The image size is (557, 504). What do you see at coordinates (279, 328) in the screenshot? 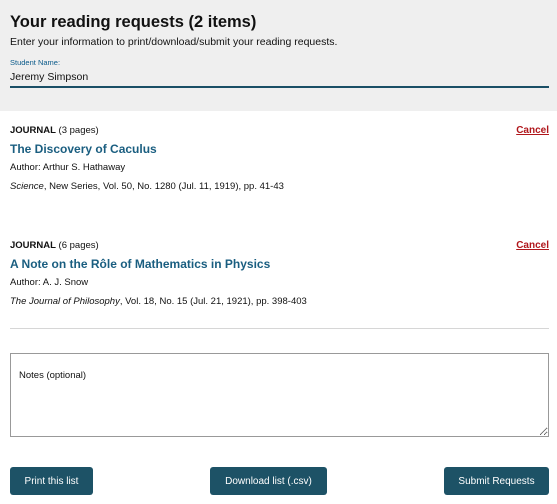
I see `divider` at bounding box center [279, 328].